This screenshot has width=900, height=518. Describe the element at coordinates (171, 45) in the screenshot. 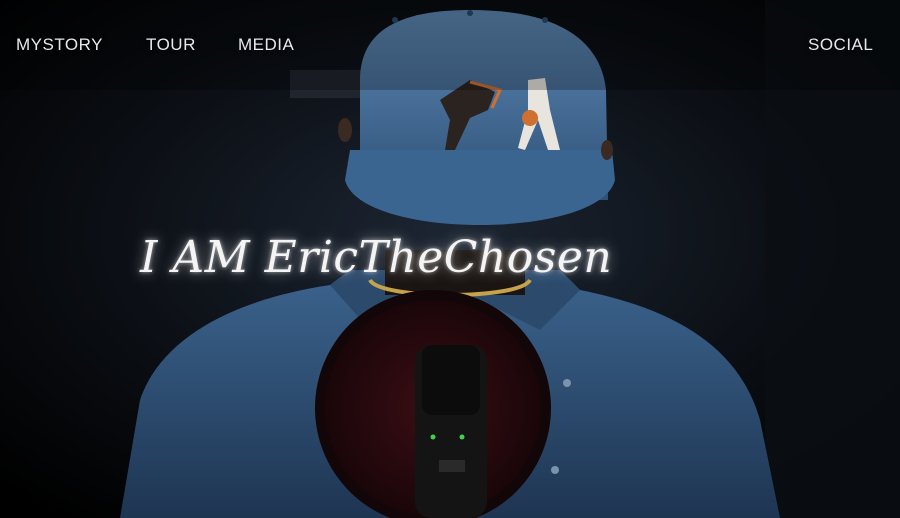

I see `nav-tour: TOUR` at that location.